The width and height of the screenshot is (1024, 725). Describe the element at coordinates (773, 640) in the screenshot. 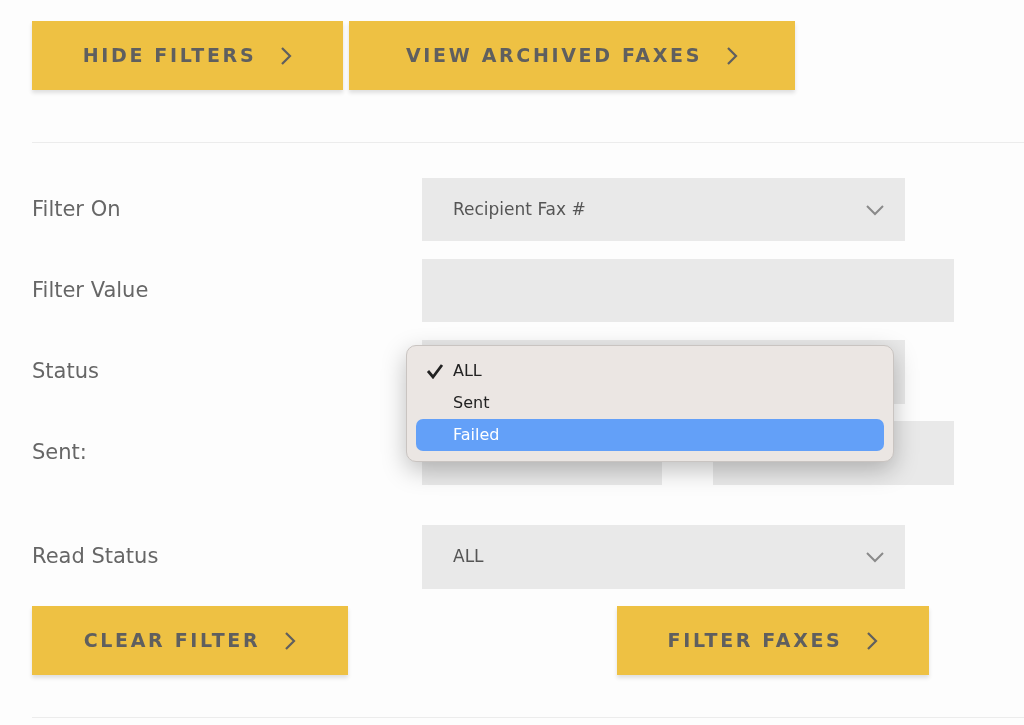

I see `action-button: FILTER FAXES` at that location.